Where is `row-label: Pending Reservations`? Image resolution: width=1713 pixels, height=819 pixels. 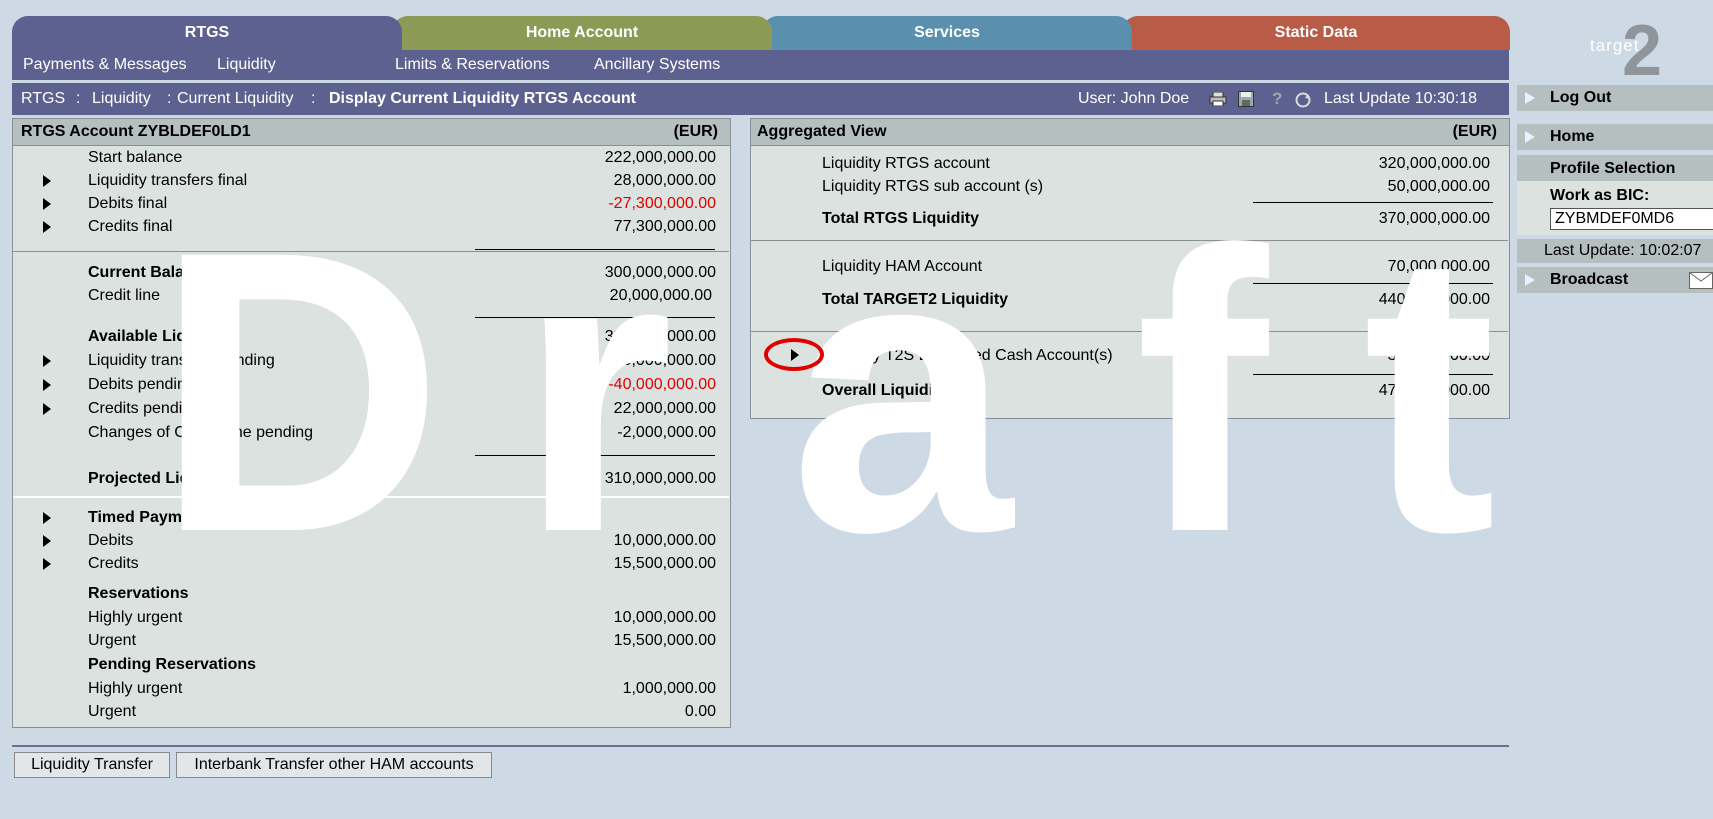
row-label: Pending Reservations is located at coordinates (172, 664).